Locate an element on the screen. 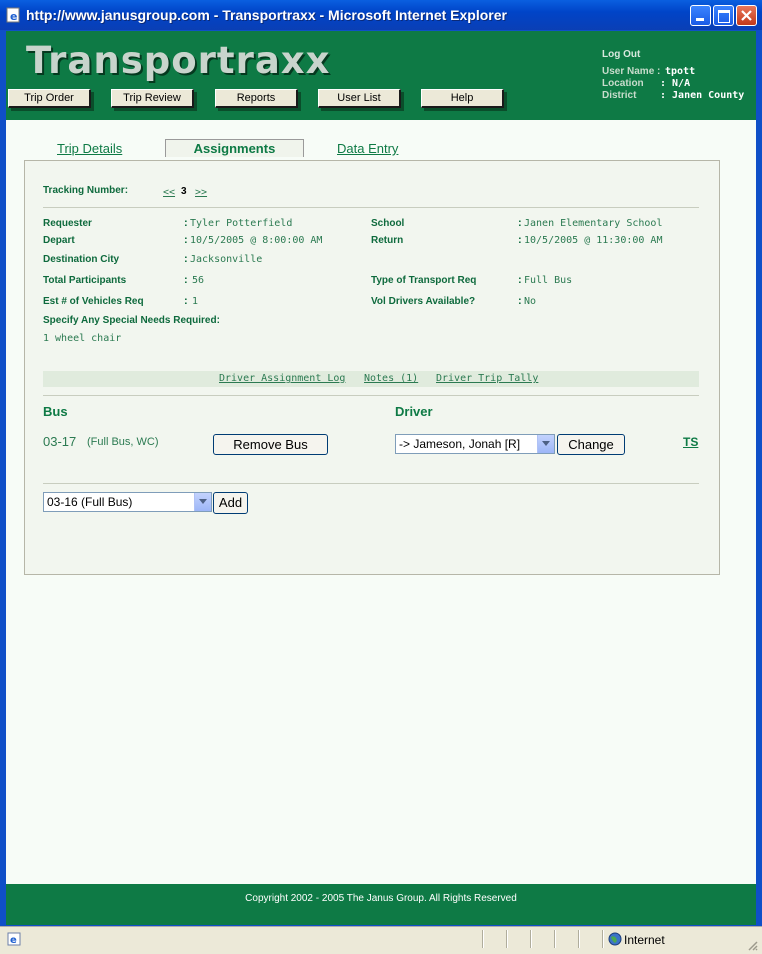 Image resolution: width=762 pixels, height=954 pixels. add-bus-select: 03-16 (Full Bus) is located at coordinates (127, 502).